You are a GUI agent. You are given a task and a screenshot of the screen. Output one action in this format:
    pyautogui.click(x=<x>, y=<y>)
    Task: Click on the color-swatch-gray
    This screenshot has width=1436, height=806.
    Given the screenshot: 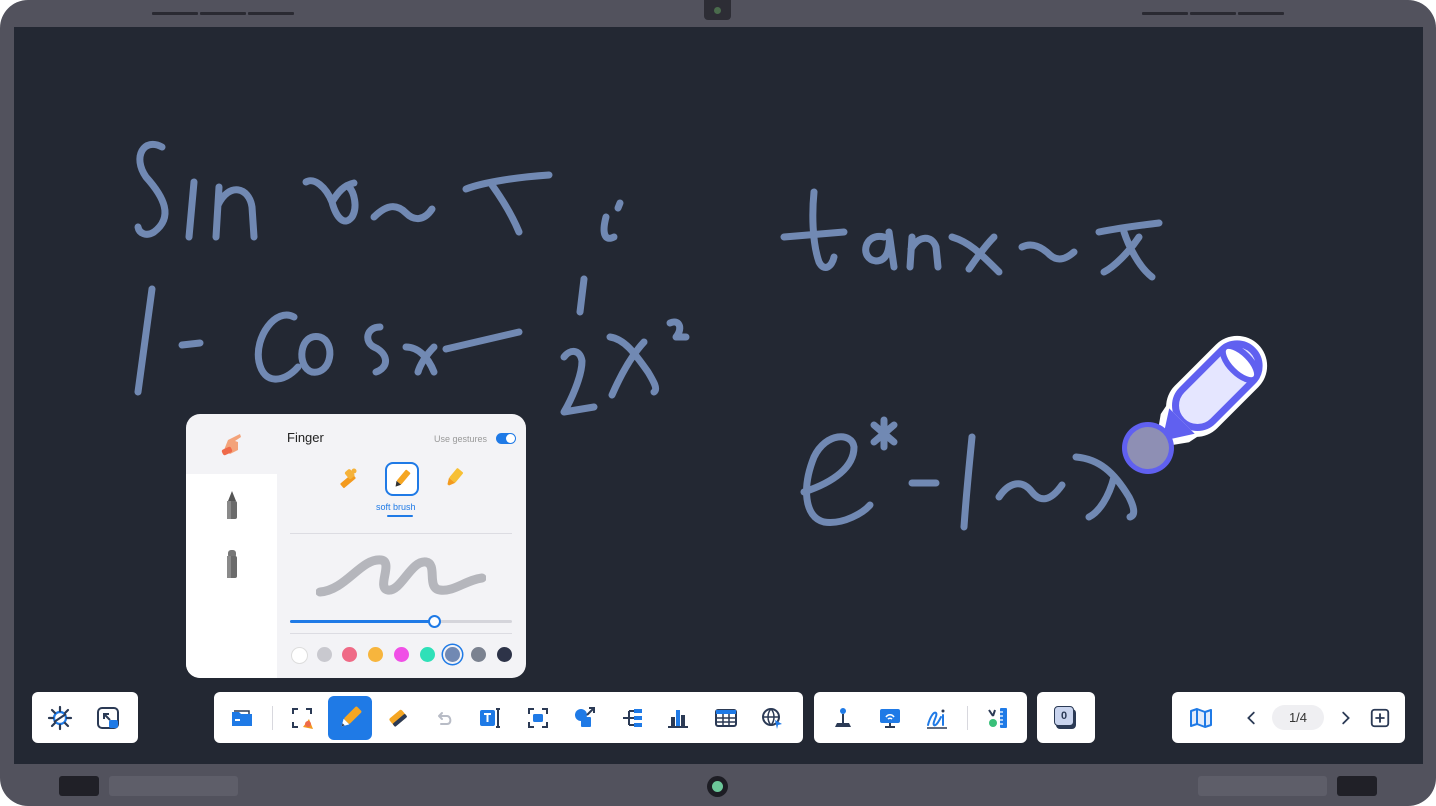 What is the action you would take?
    pyautogui.click(x=478, y=654)
    